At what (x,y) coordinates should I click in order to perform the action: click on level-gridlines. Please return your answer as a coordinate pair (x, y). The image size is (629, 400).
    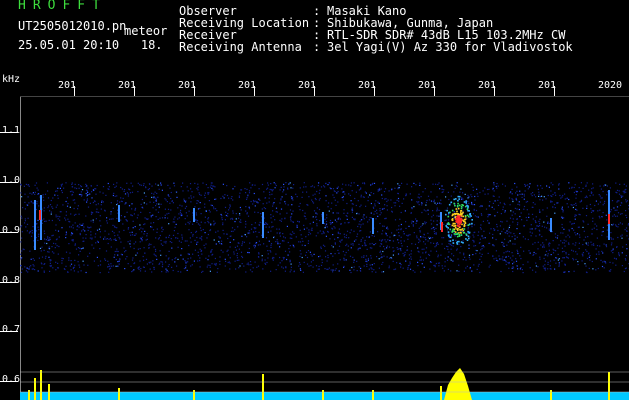
    Looking at the image, I should click on (324, 382).